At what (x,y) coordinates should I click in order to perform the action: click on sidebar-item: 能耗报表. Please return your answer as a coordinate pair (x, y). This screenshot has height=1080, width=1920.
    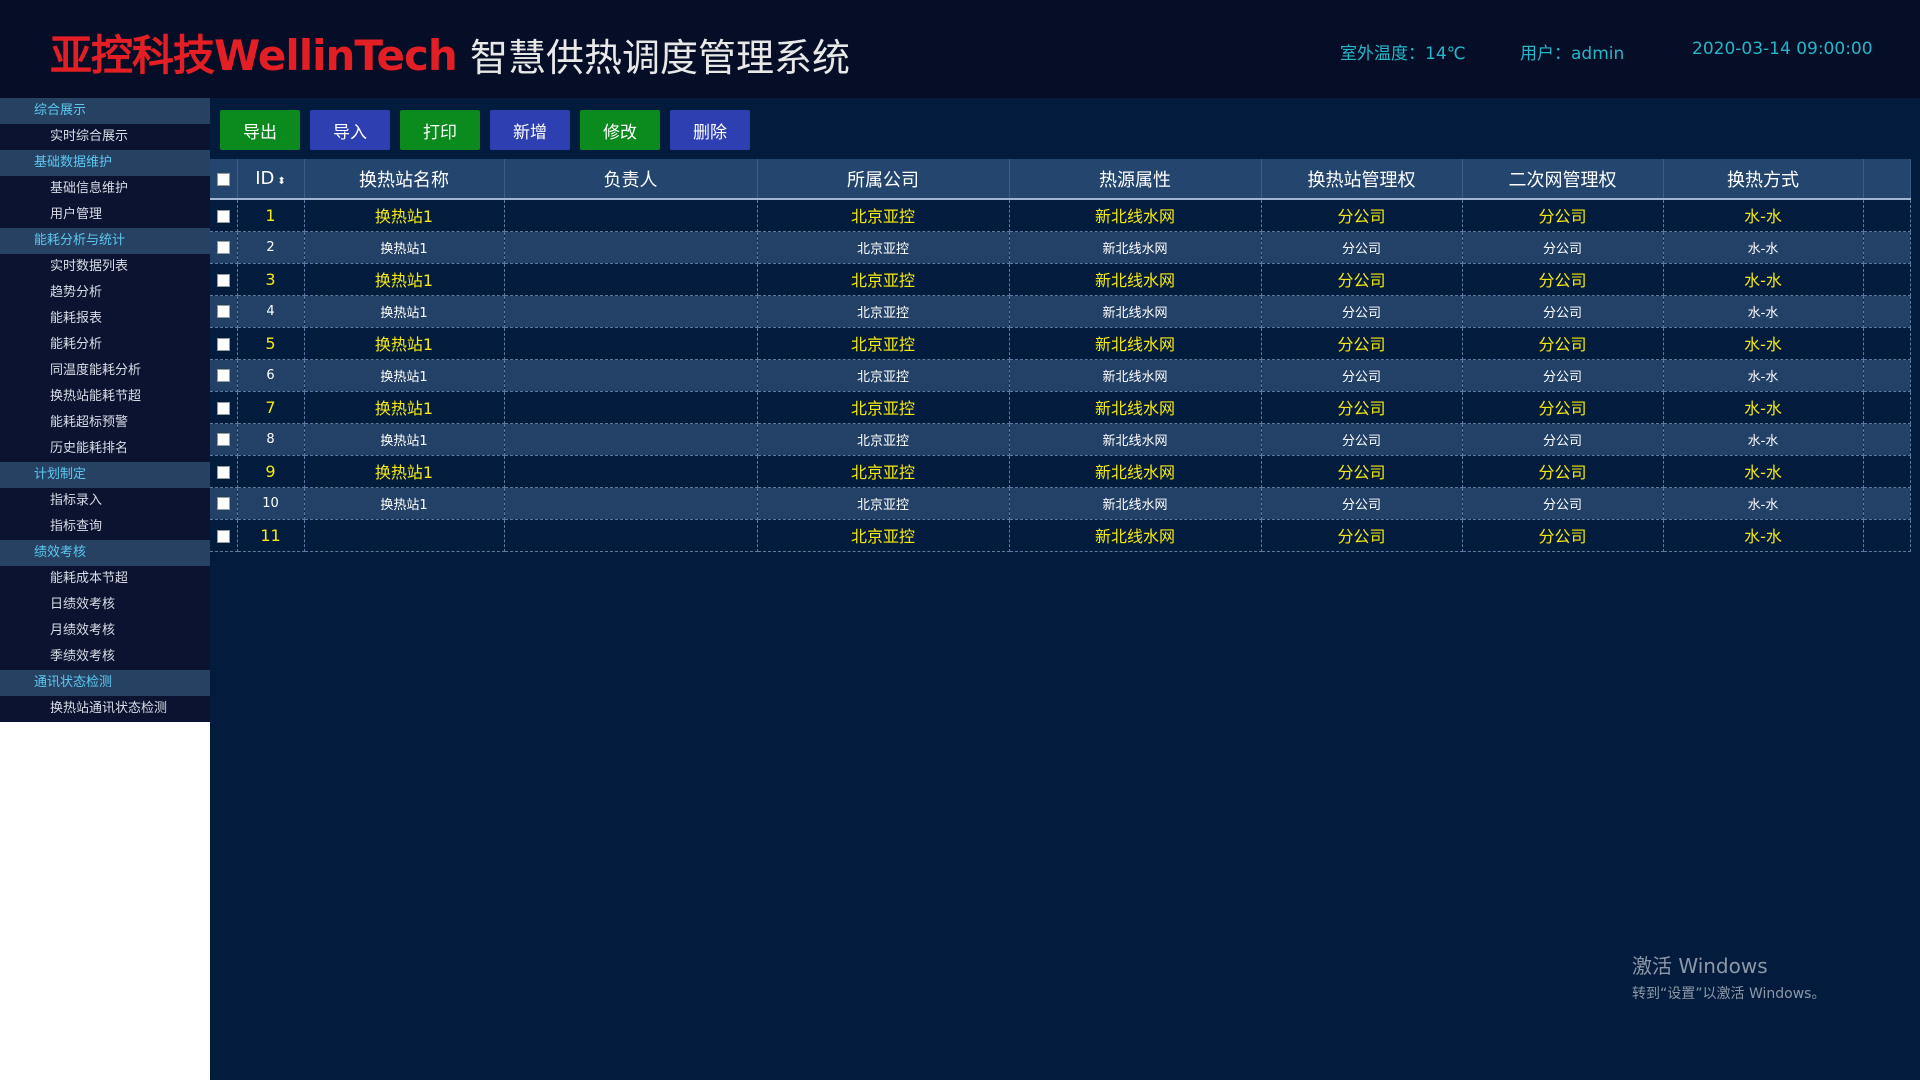
    Looking at the image, I should click on (105, 319).